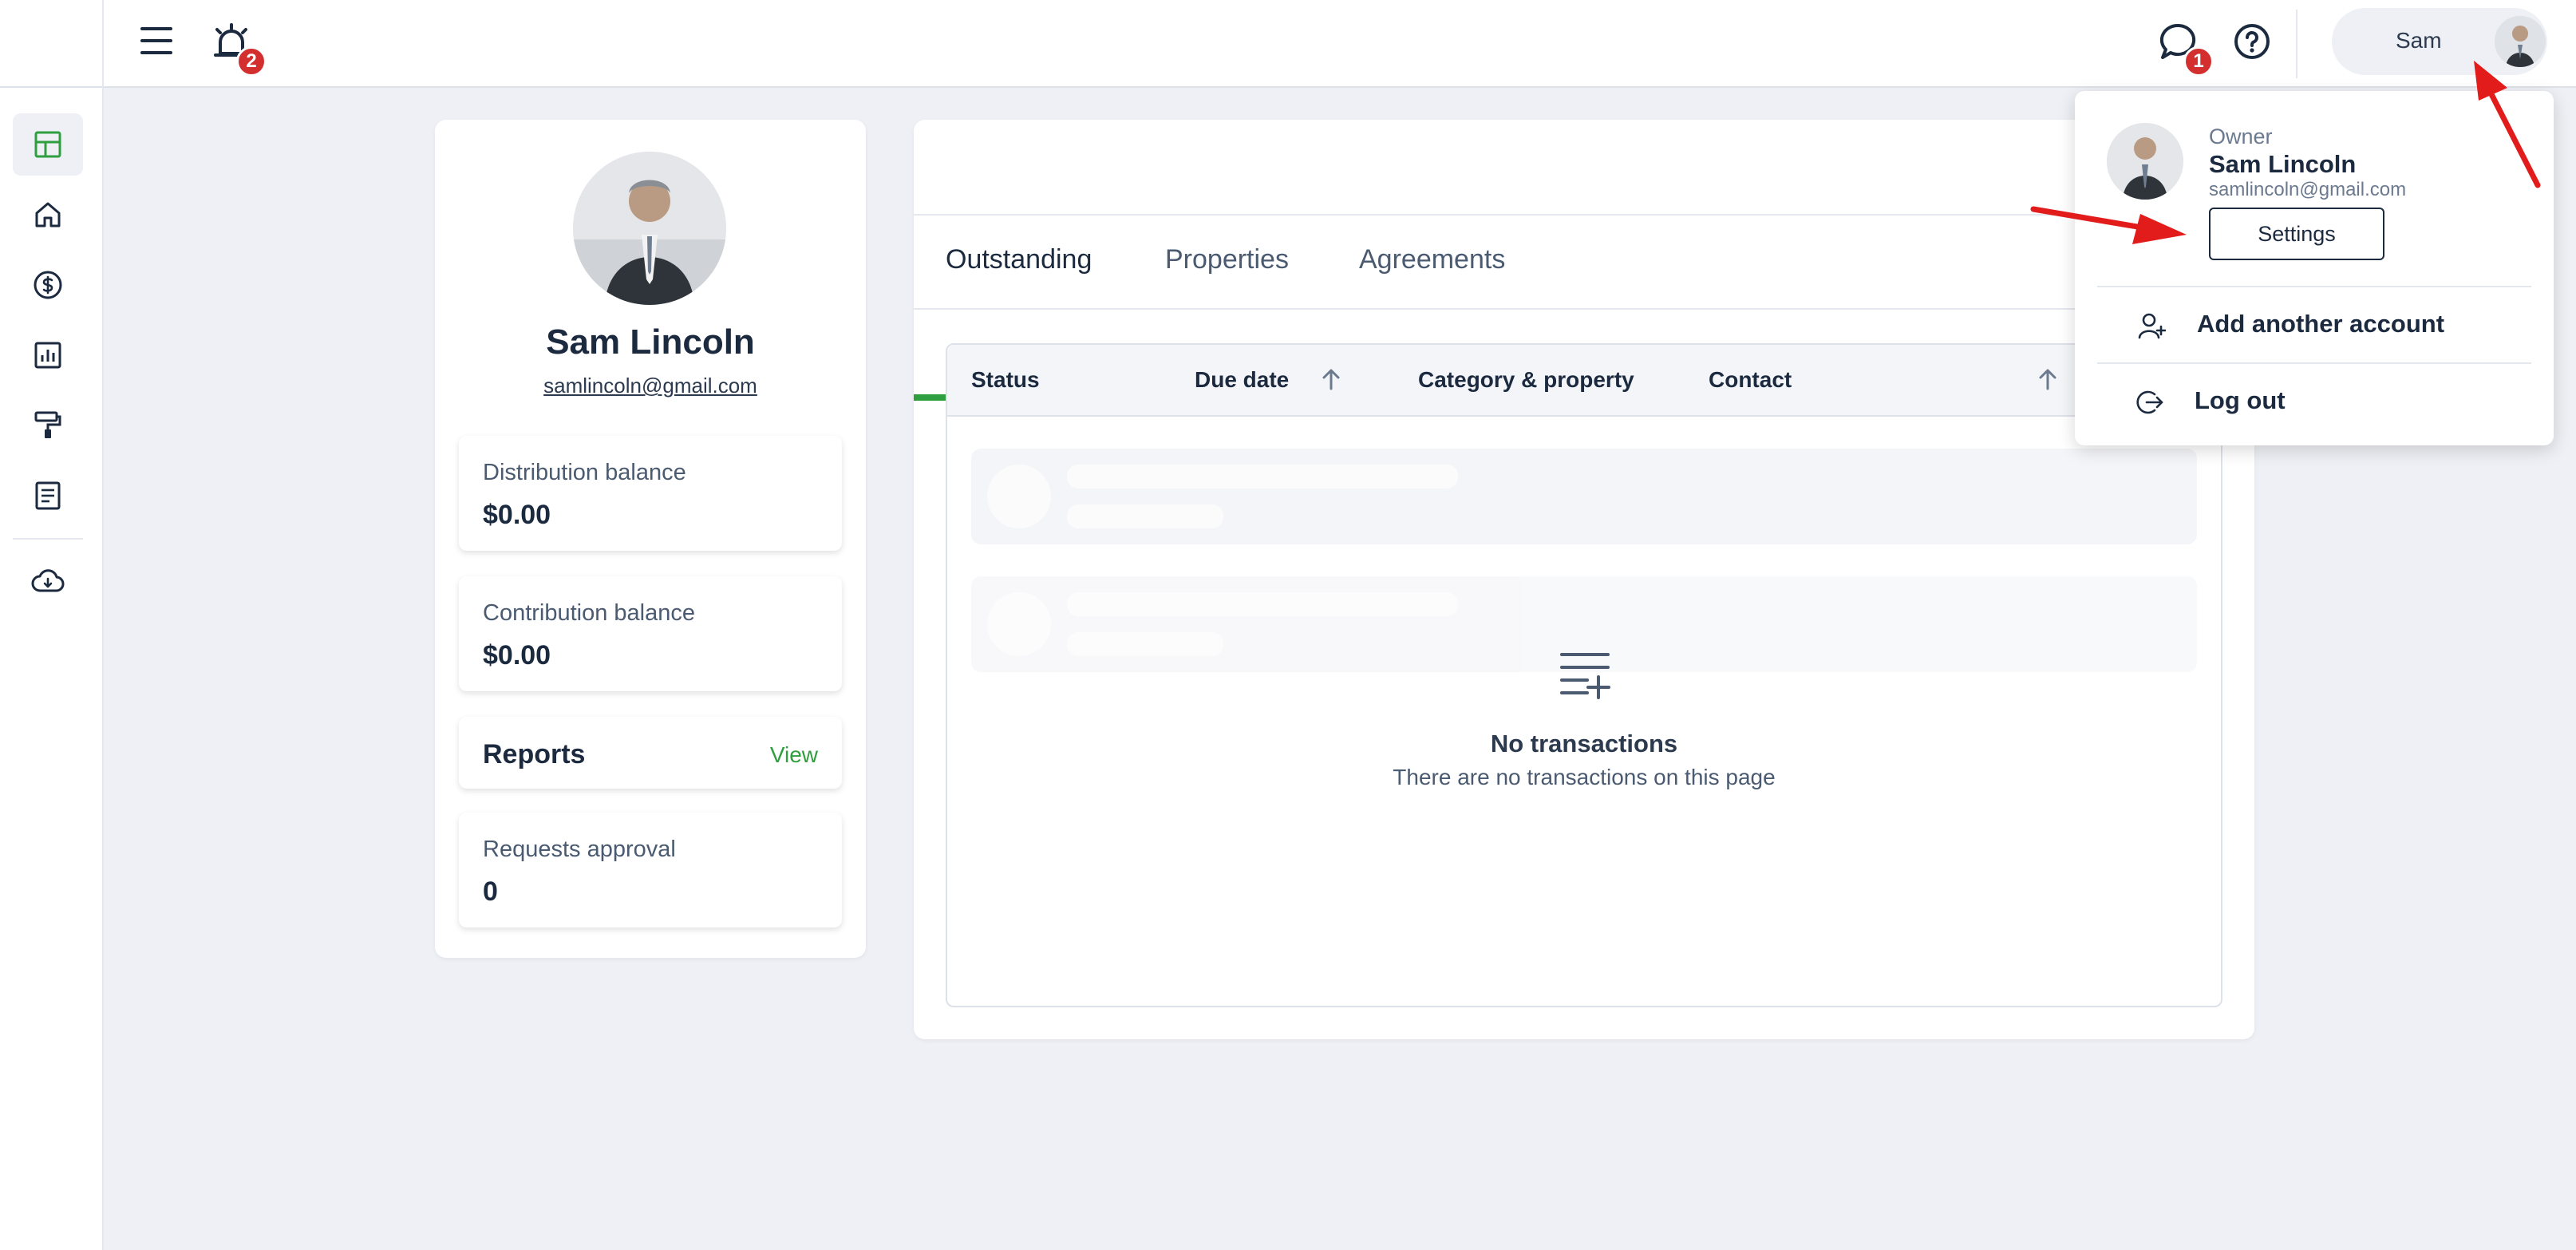 The image size is (2576, 1250). Describe the element at coordinates (649, 228) in the screenshot. I see `profile-avatar` at that location.